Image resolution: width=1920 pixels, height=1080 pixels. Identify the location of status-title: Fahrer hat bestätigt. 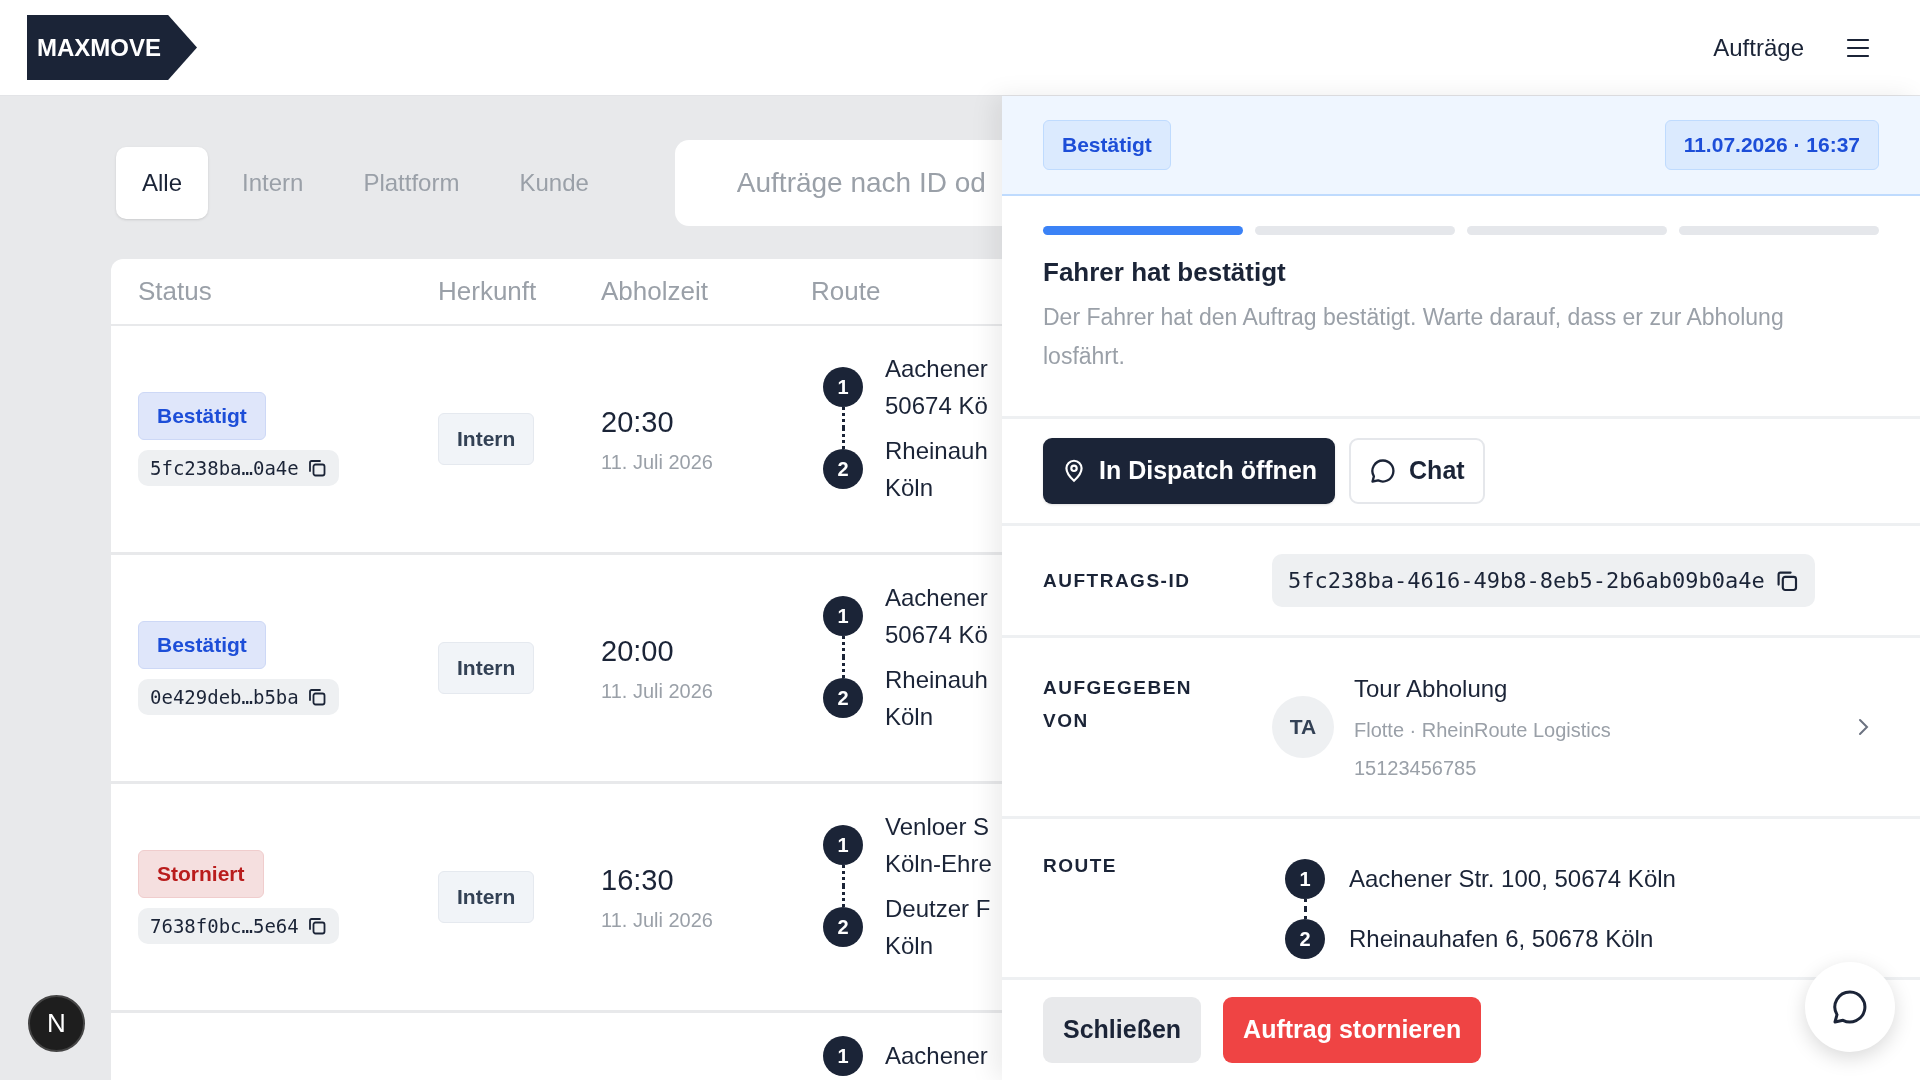
(1165, 272).